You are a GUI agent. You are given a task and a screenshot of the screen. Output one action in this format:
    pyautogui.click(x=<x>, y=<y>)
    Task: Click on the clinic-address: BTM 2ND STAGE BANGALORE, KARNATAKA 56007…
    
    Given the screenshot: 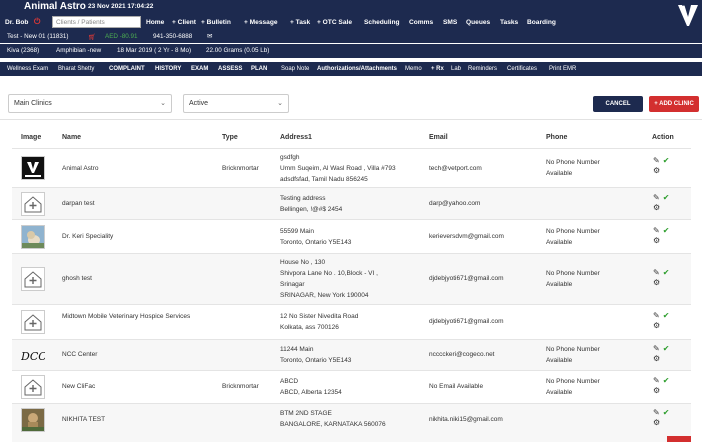 What is the action you would take?
    pyautogui.click(x=333, y=419)
    